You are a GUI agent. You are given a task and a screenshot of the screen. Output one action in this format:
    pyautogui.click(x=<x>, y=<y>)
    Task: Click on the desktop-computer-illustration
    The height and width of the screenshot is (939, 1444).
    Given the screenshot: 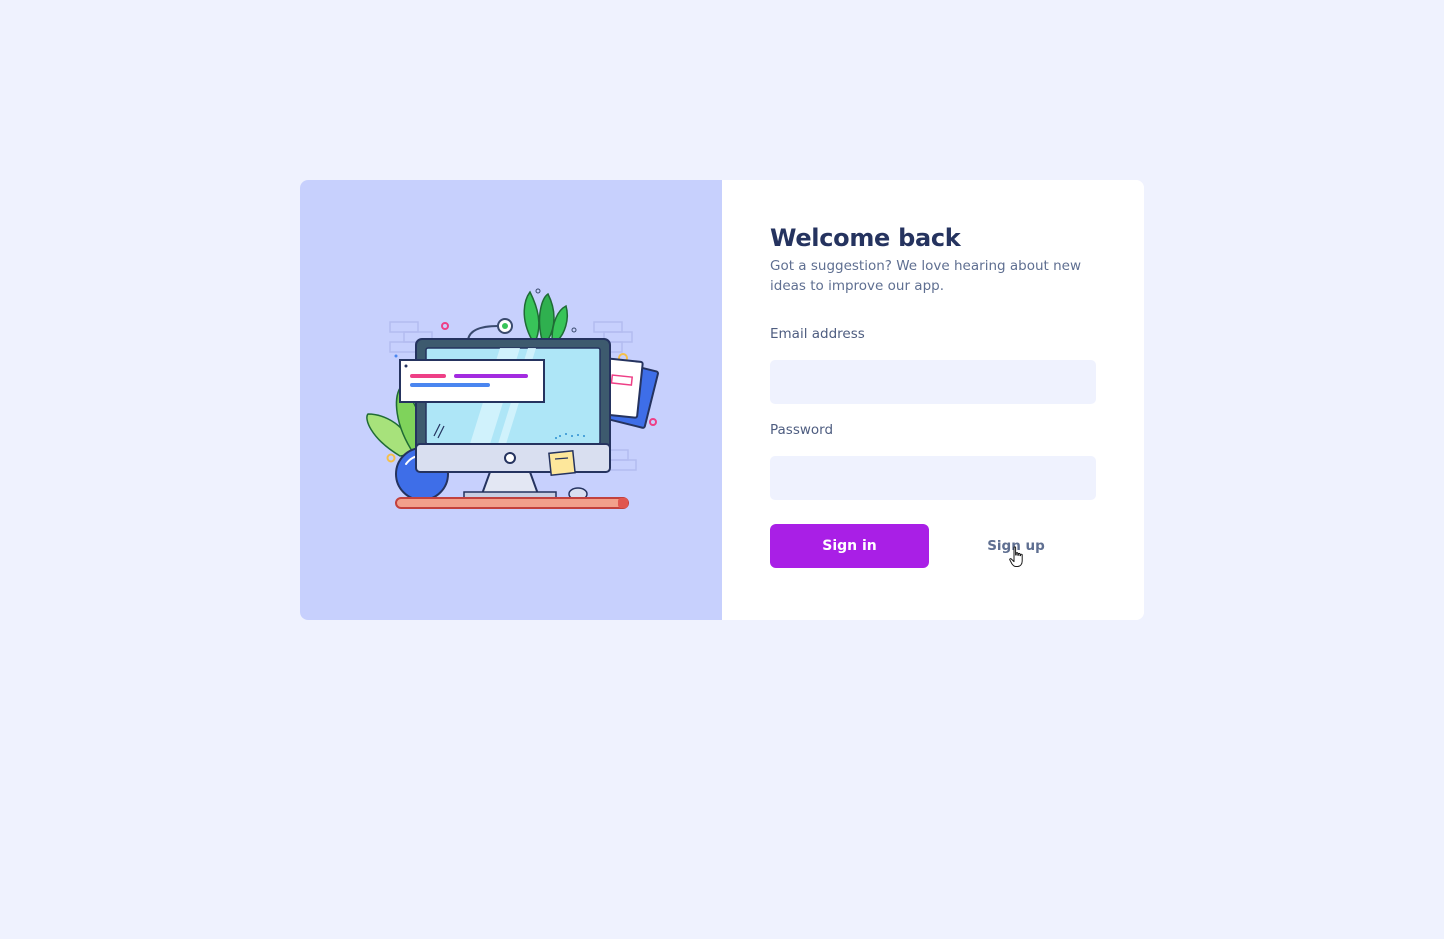 What is the action you would take?
    pyautogui.click(x=512, y=398)
    